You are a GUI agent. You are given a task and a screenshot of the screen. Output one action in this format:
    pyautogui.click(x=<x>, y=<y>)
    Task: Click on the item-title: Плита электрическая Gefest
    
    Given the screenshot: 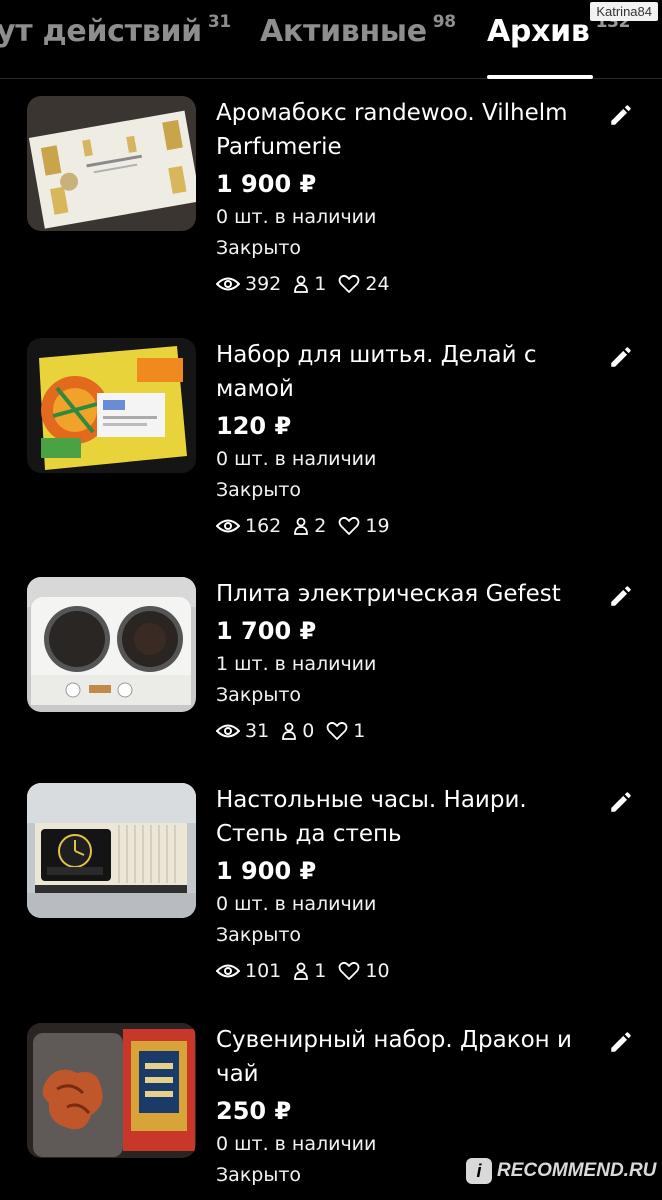 What is the action you would take?
    pyautogui.click(x=406, y=594)
    